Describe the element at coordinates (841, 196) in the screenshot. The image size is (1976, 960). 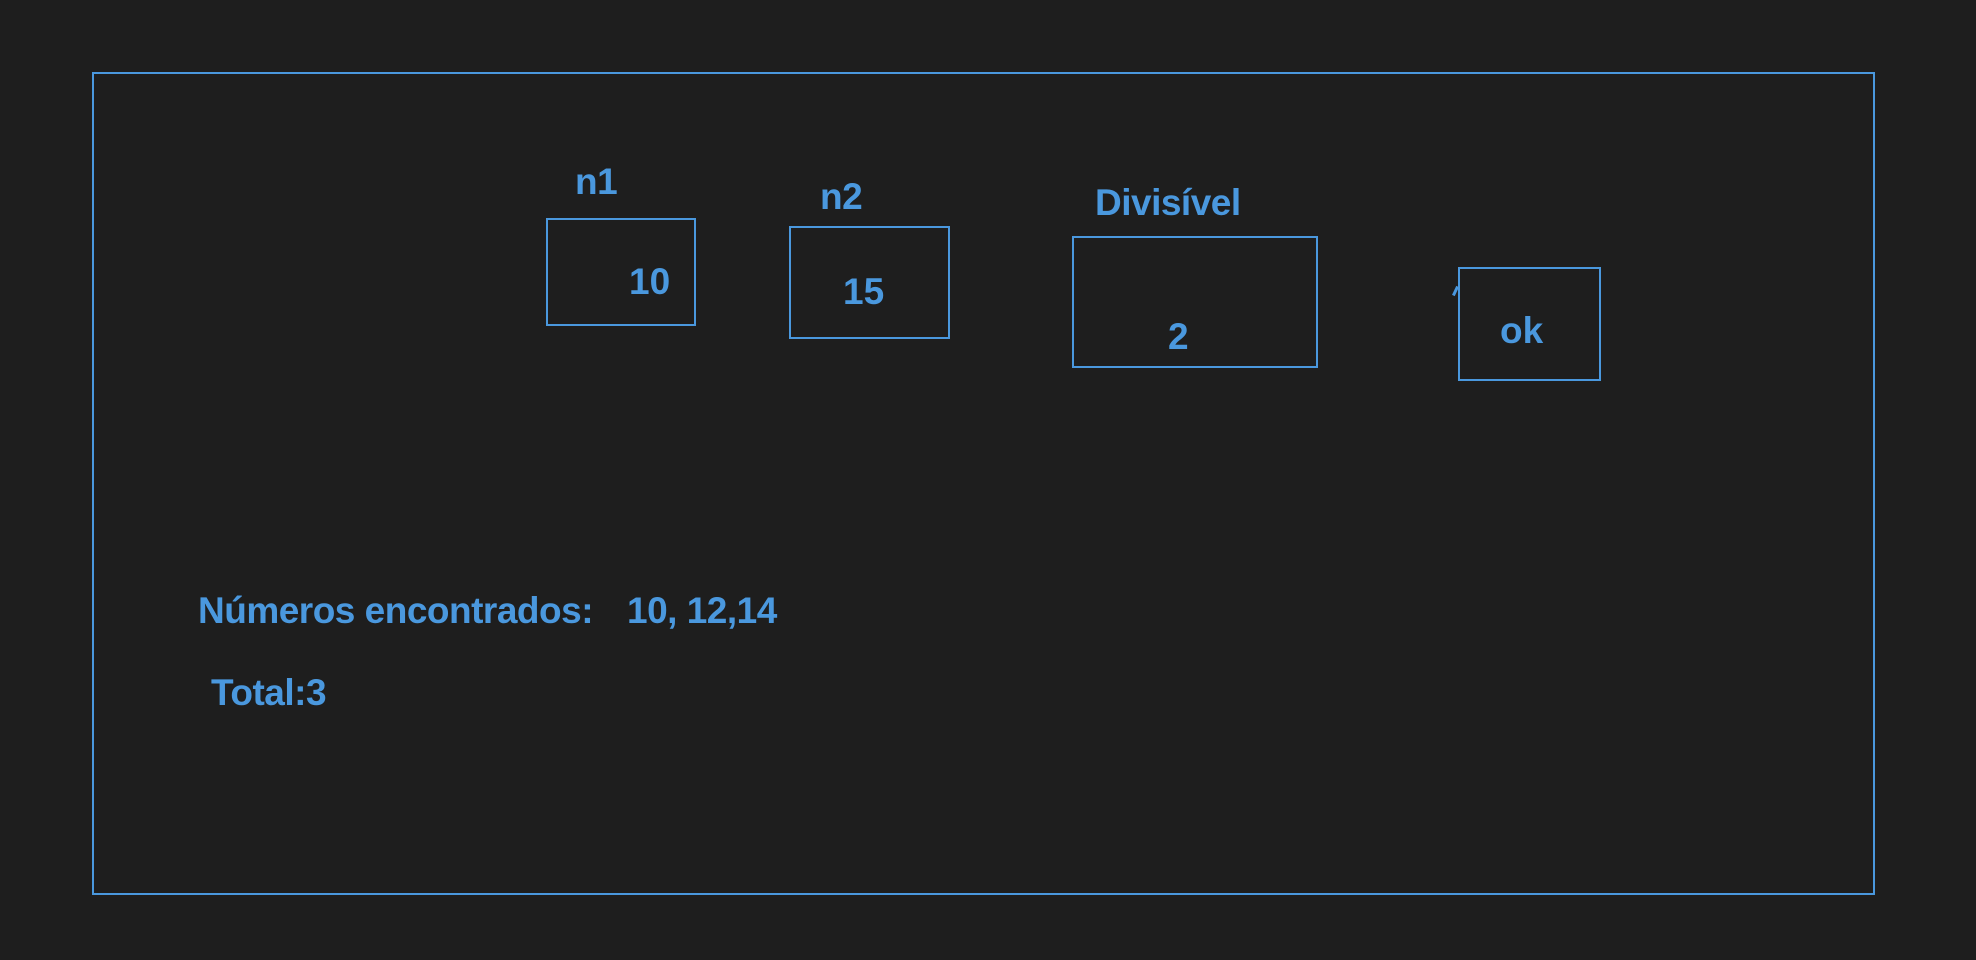
I see `n2-label: n2` at that location.